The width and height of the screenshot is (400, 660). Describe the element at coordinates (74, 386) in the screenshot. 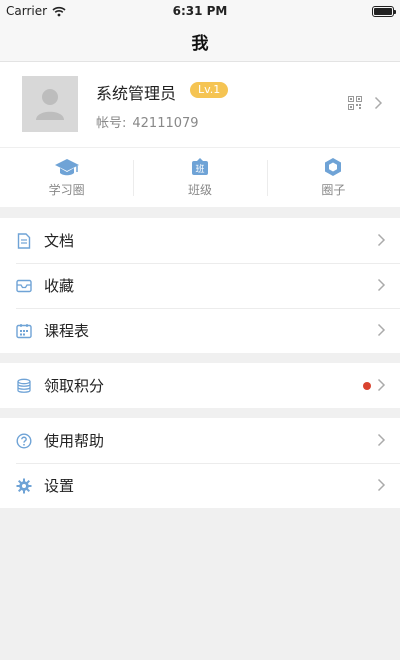

I see `menu-item-label: 领取积分` at that location.